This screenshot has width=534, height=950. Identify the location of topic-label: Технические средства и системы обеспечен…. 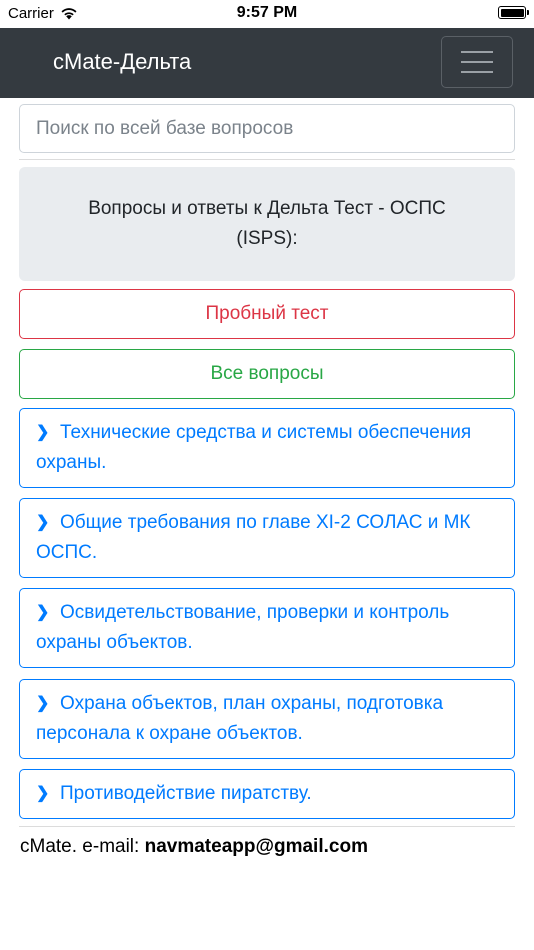
(254, 447).